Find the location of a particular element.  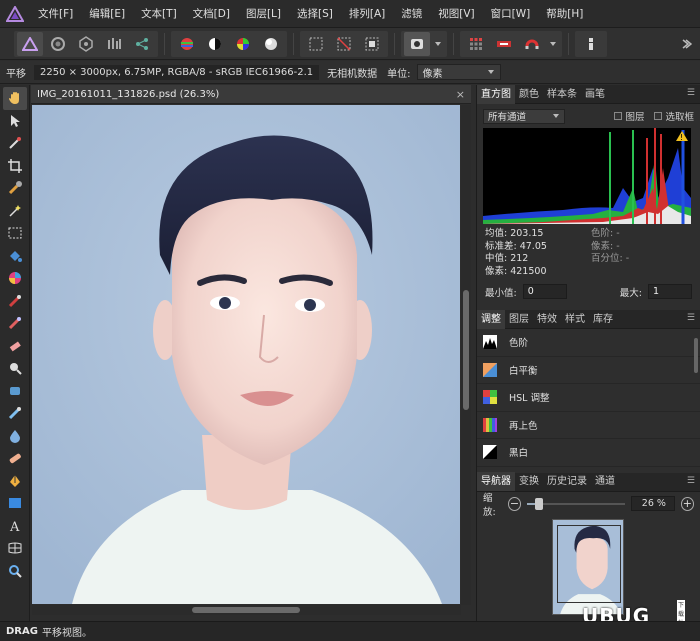

tab-effects: 特效 is located at coordinates (547, 319).